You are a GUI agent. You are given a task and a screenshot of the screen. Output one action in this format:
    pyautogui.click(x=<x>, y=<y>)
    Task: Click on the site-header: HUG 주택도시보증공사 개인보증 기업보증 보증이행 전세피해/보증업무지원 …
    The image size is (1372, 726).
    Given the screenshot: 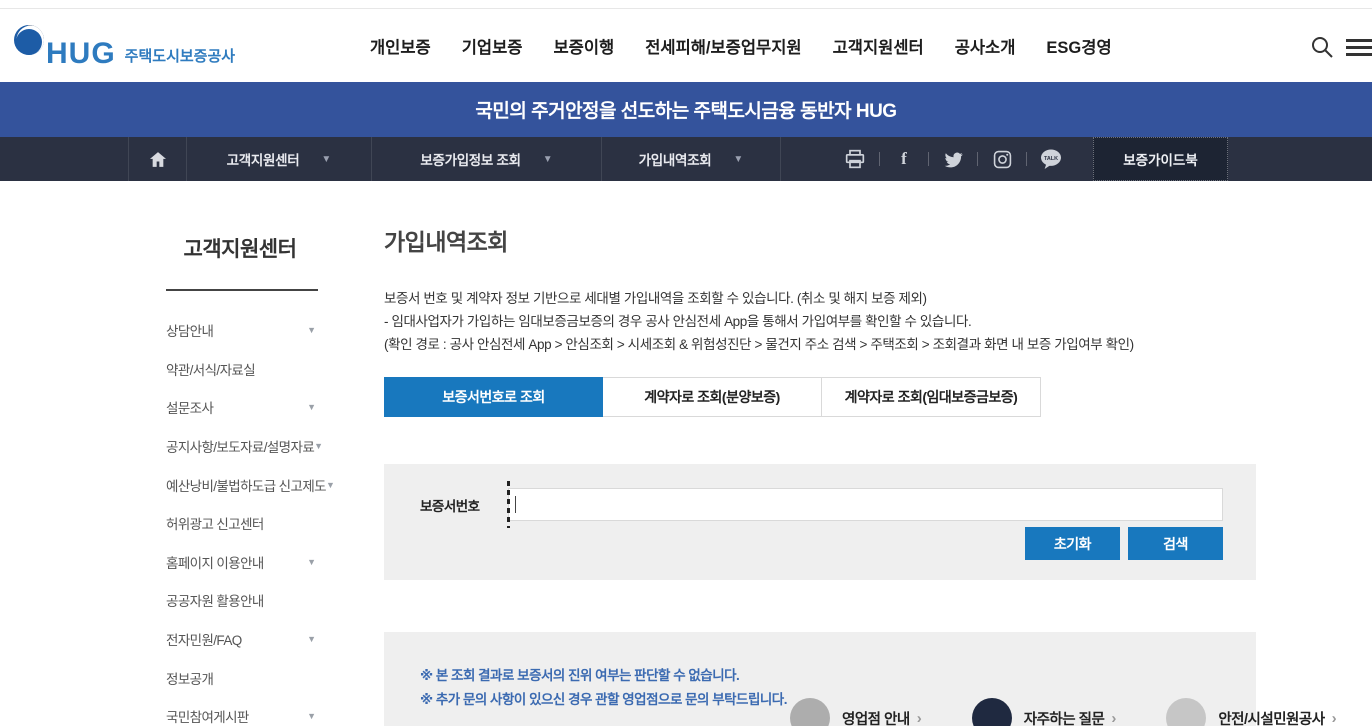 What is the action you would take?
    pyautogui.click(x=686, y=45)
    